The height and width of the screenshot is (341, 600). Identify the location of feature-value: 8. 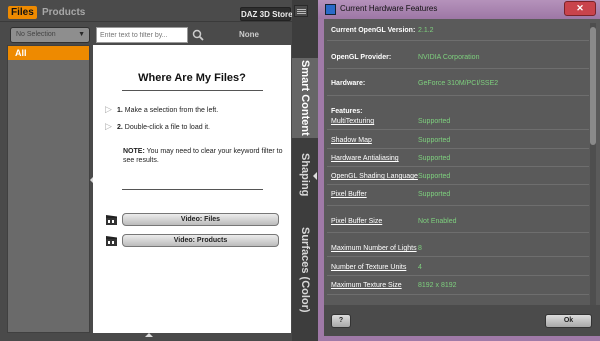
(420, 248).